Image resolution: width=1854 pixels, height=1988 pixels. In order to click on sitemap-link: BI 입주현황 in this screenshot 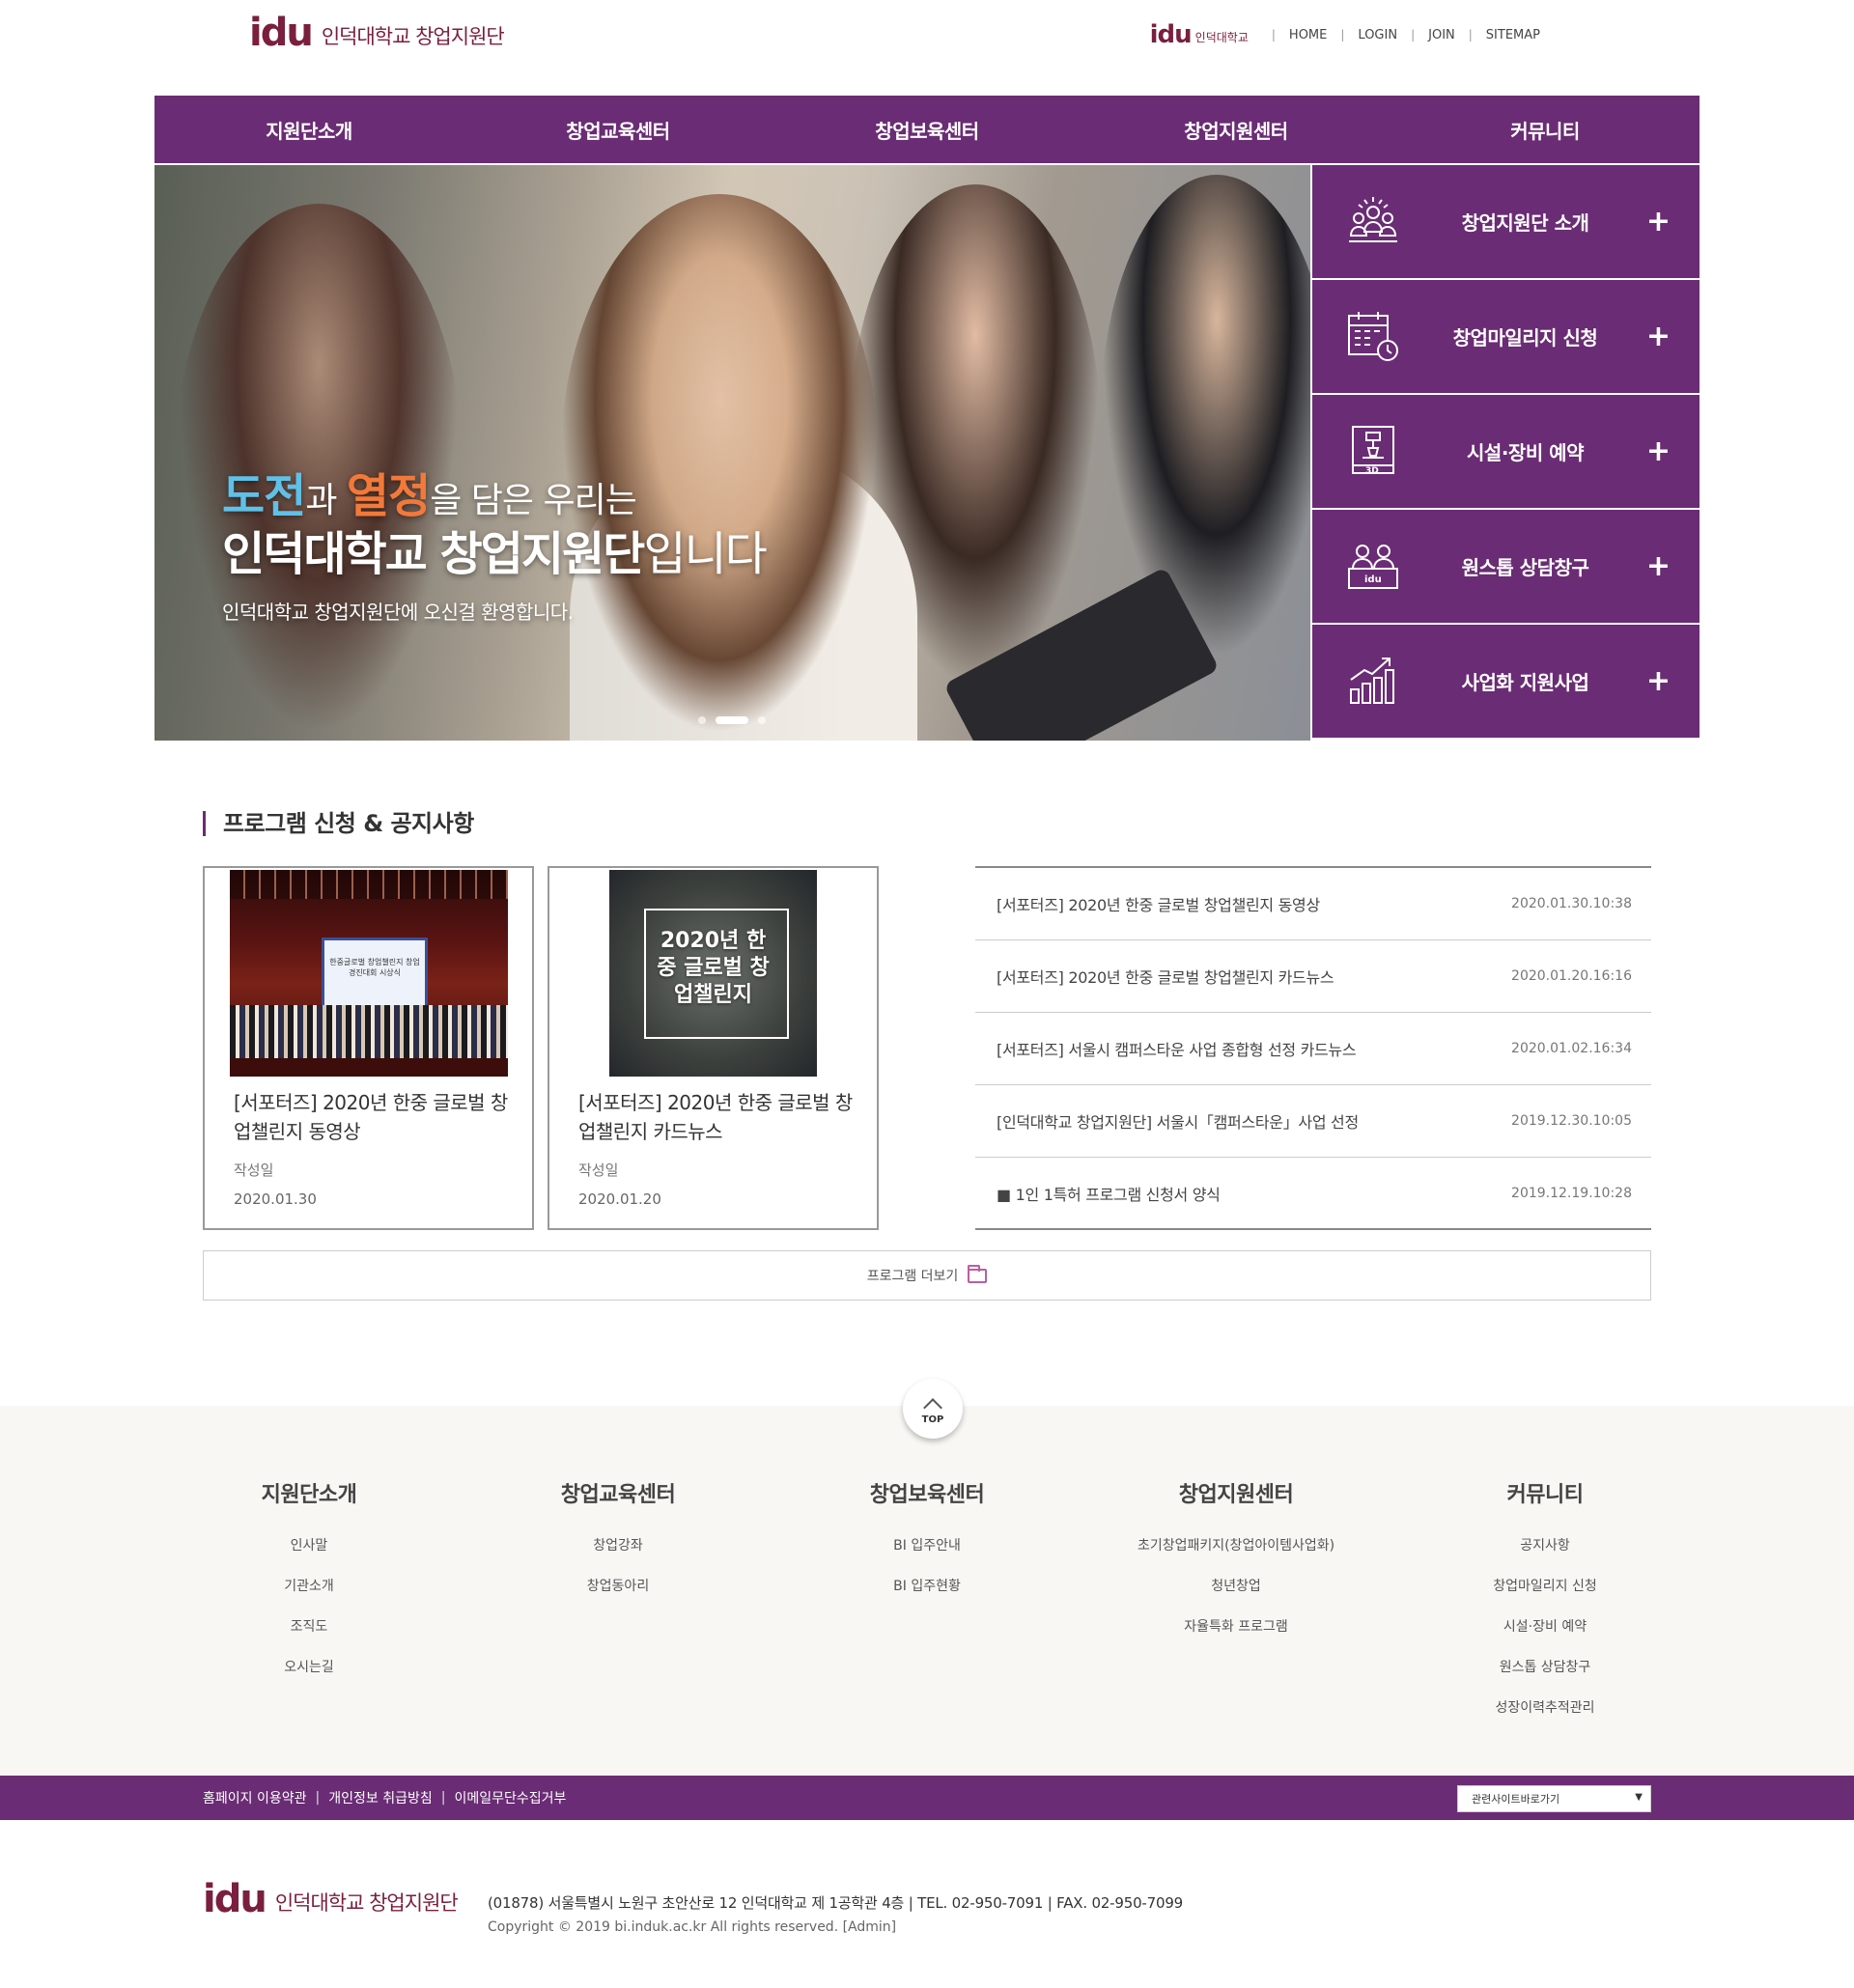, I will do `click(927, 1596)`.